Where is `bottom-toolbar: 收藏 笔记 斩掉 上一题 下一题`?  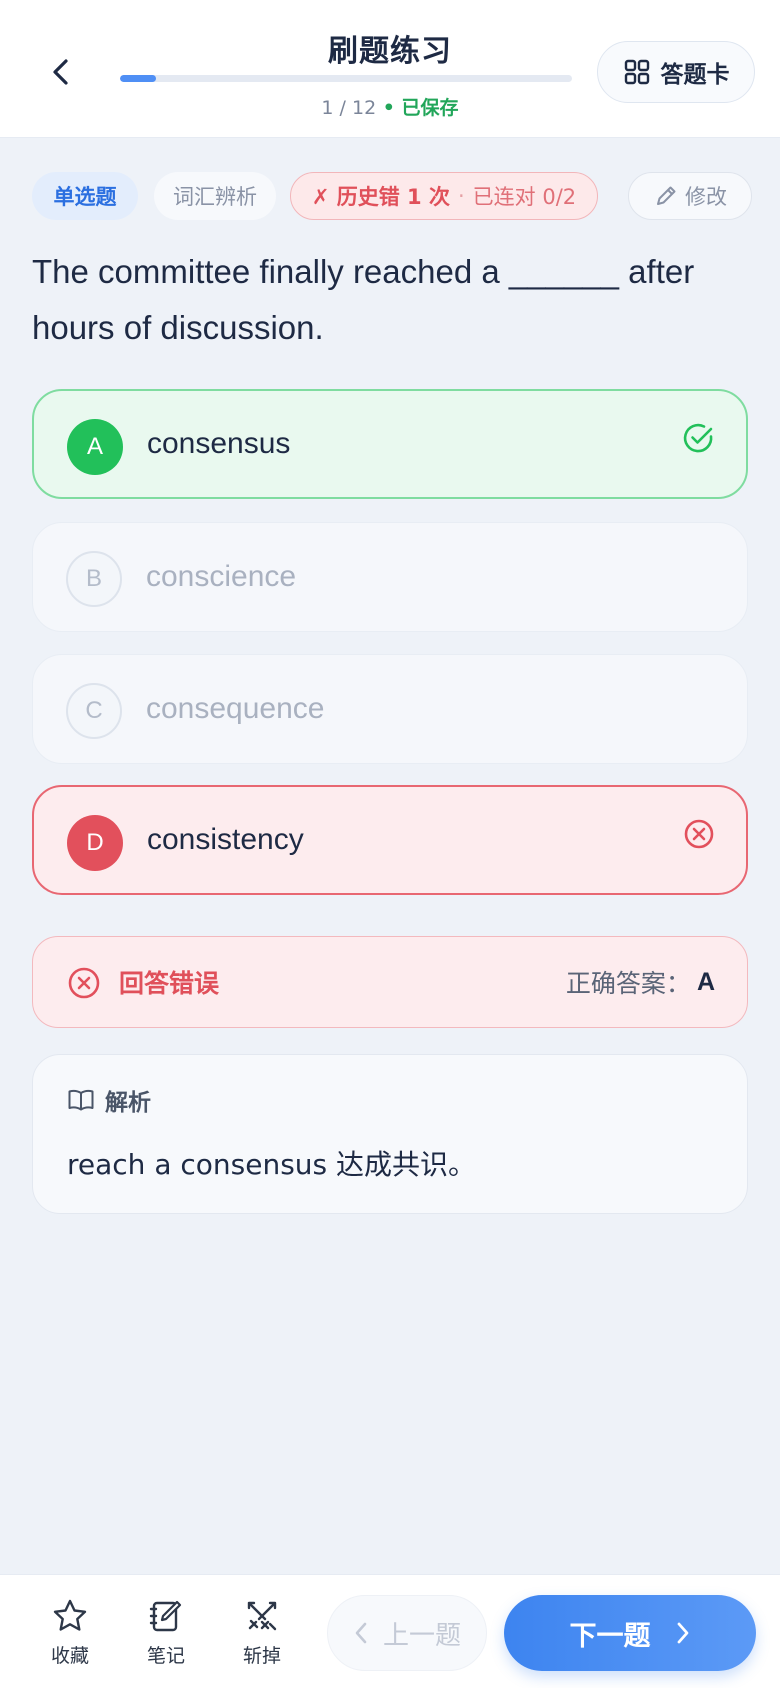
bottom-toolbar: 收藏 笔记 斩掉 上一题 下一题 is located at coordinates (390, 1631).